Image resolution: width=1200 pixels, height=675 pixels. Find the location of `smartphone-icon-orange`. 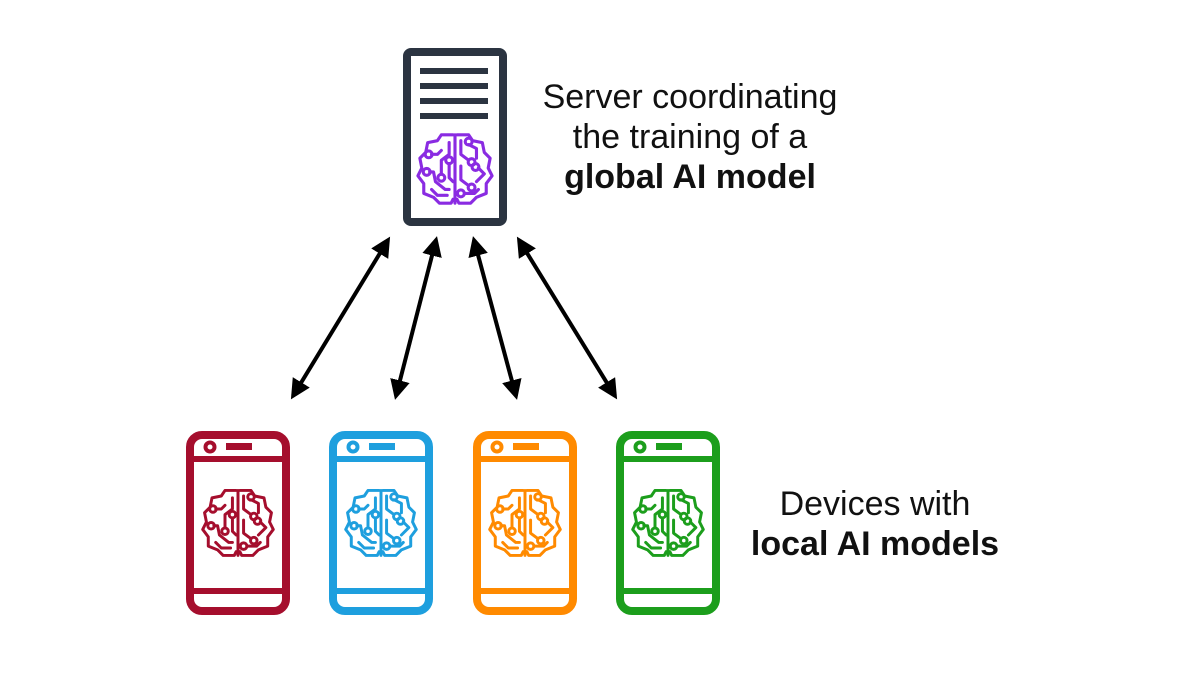

smartphone-icon-orange is located at coordinates (525, 523).